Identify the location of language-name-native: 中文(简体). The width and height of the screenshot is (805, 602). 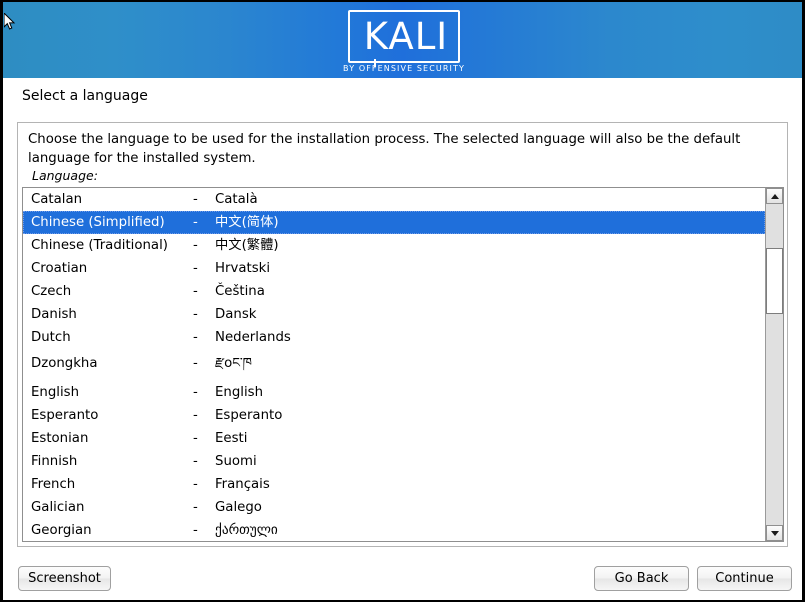
(247, 222).